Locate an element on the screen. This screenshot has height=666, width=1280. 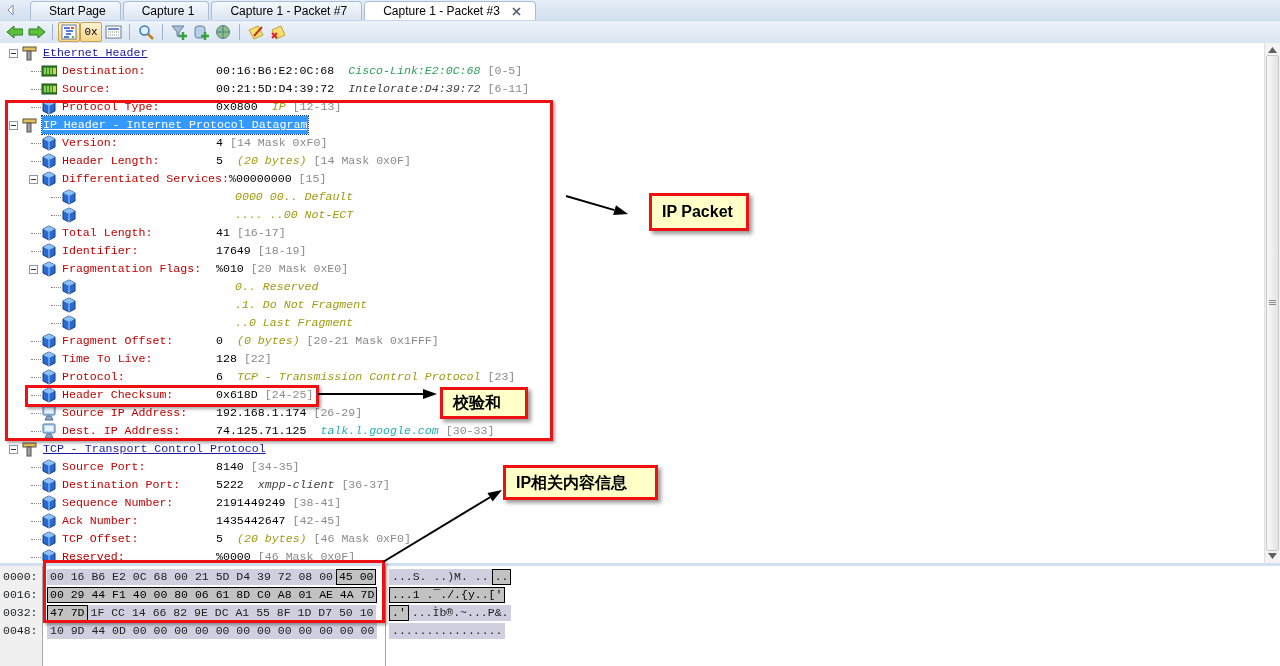
field-value: 00:21:5D:D4:39:72 is located at coordinates (275, 89).